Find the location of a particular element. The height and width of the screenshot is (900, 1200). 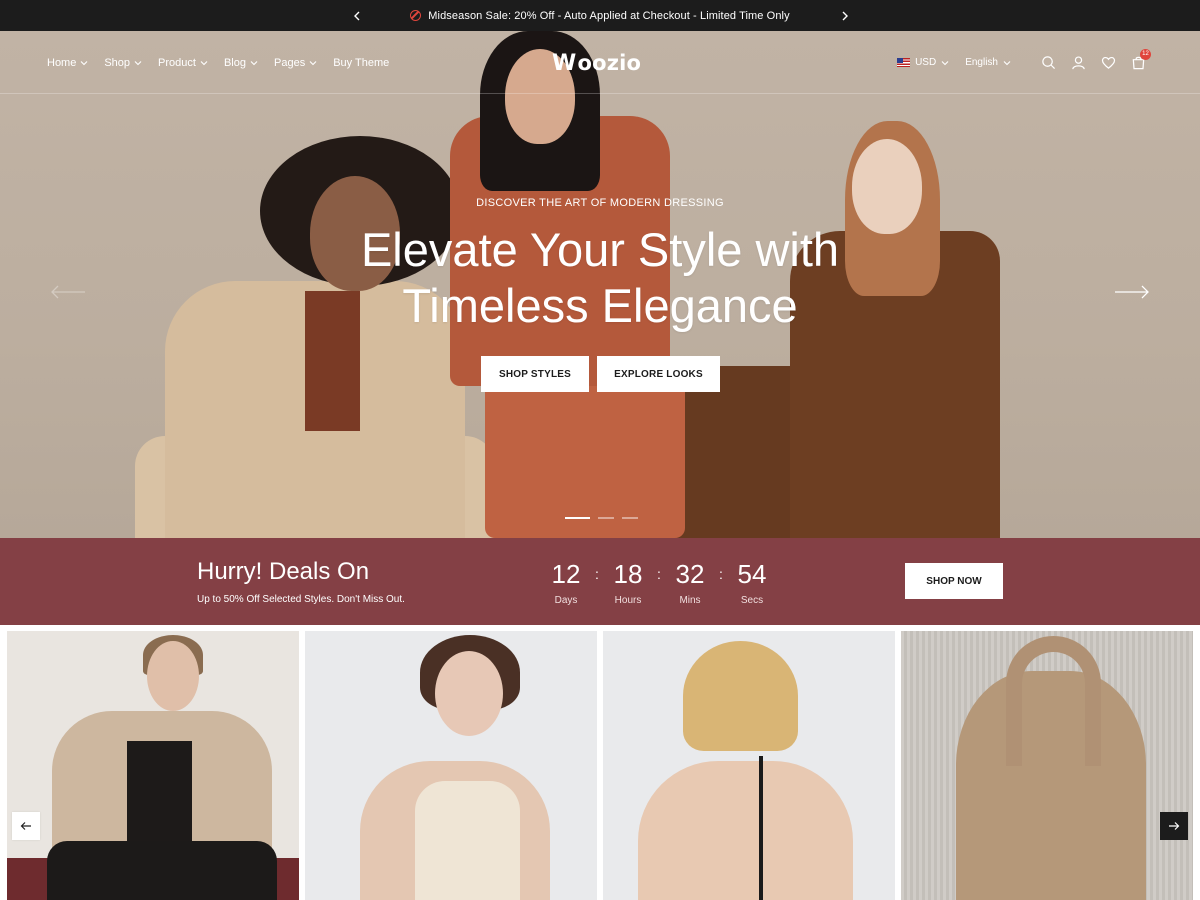

announcement-next-button is located at coordinates (845, 15).